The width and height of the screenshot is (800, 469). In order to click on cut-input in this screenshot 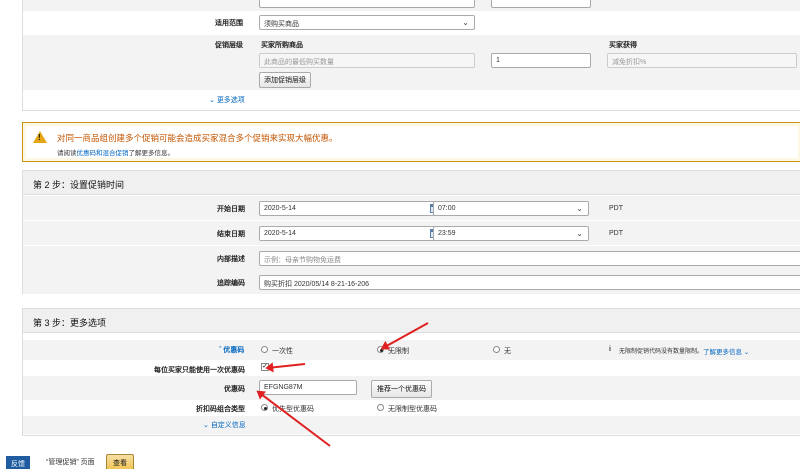, I will do `click(541, 4)`.